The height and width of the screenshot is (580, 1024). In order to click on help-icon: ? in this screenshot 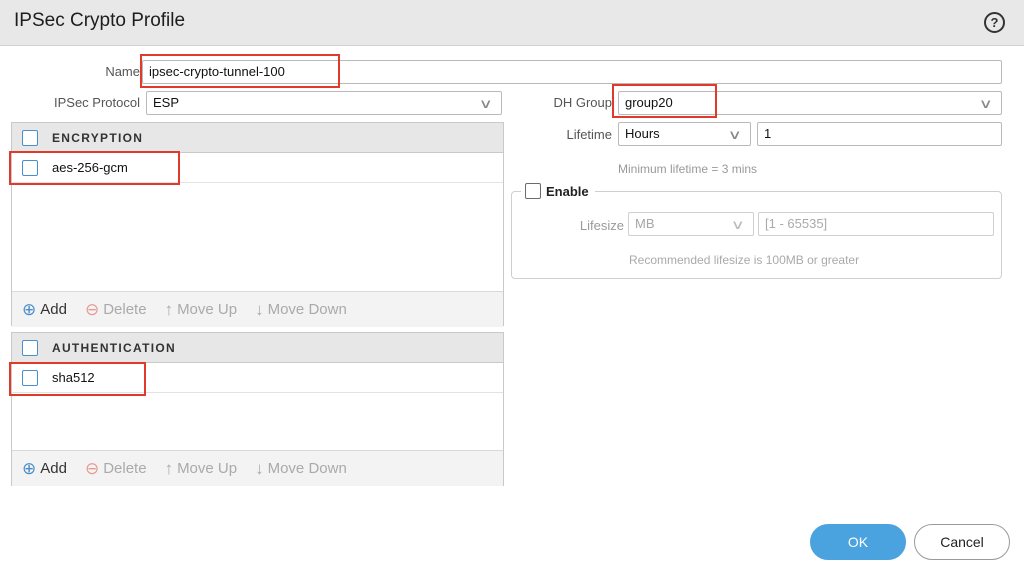, I will do `click(994, 22)`.